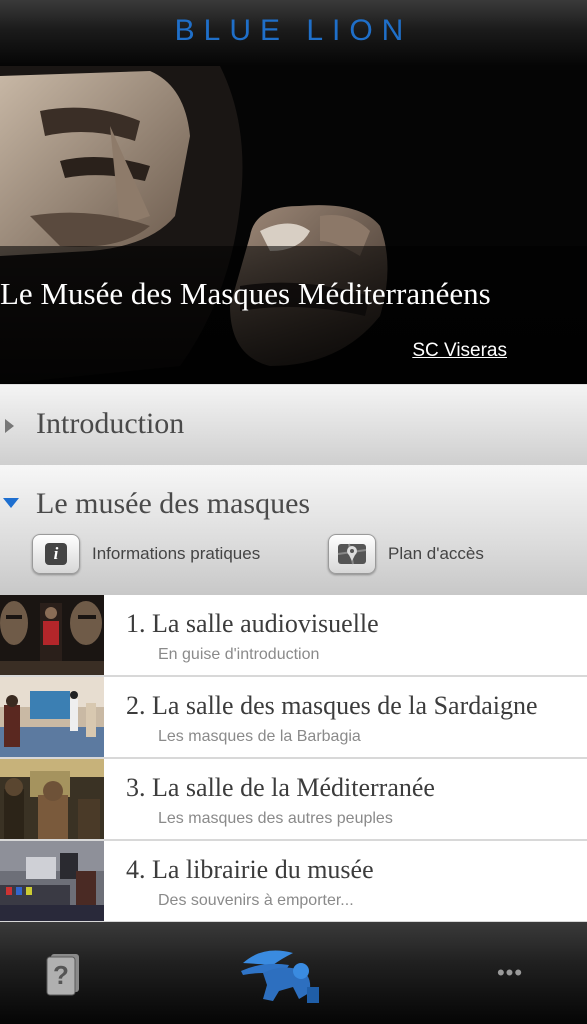 This screenshot has height=1024, width=587. I want to click on home-logo-button, so click(278, 973).